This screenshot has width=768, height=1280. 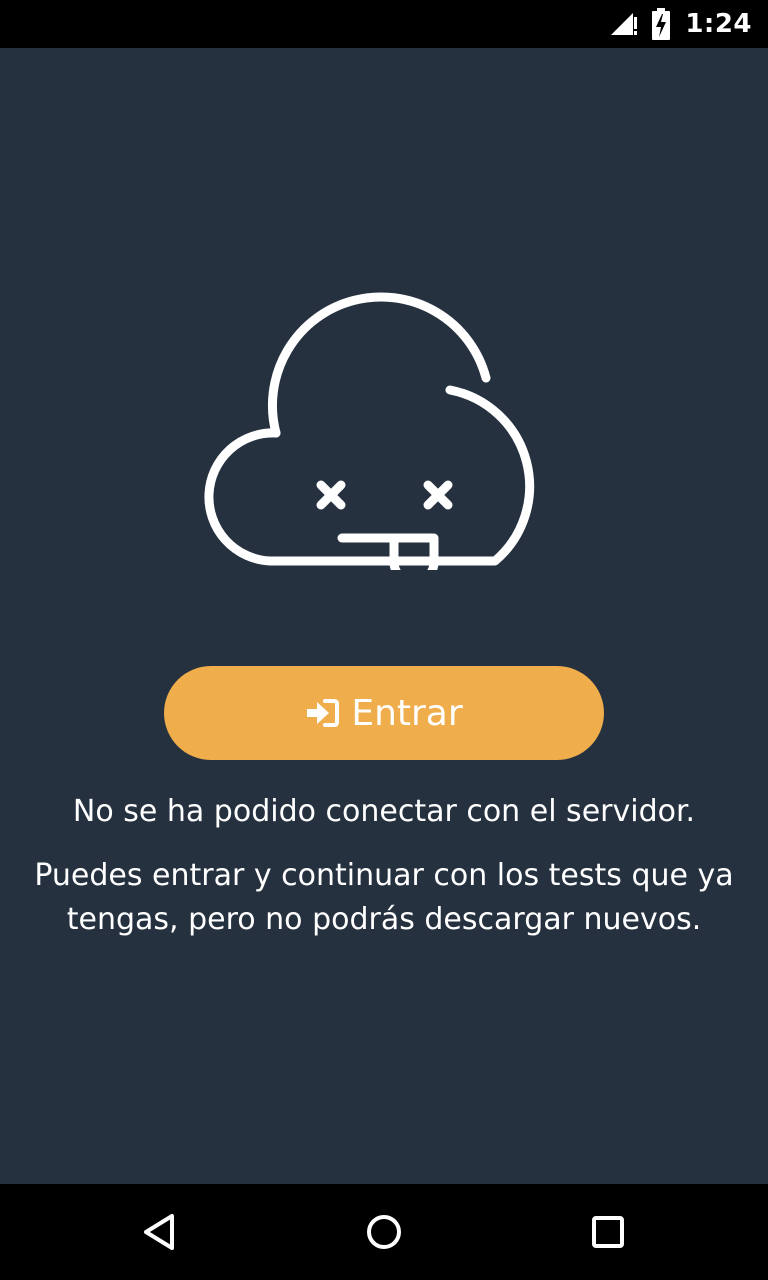 I want to click on signal-icon, so click(x=624, y=24).